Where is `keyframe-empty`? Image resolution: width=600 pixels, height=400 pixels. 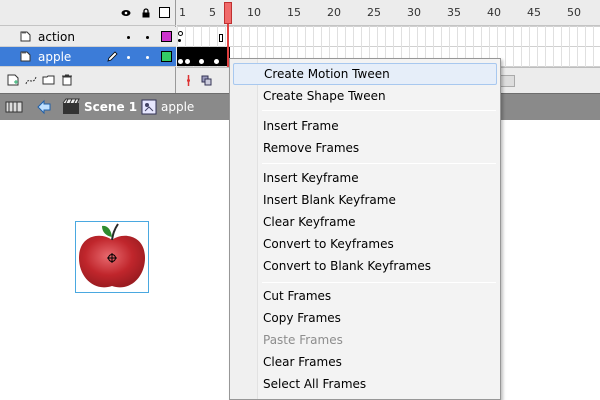 keyframe-empty is located at coordinates (180, 33).